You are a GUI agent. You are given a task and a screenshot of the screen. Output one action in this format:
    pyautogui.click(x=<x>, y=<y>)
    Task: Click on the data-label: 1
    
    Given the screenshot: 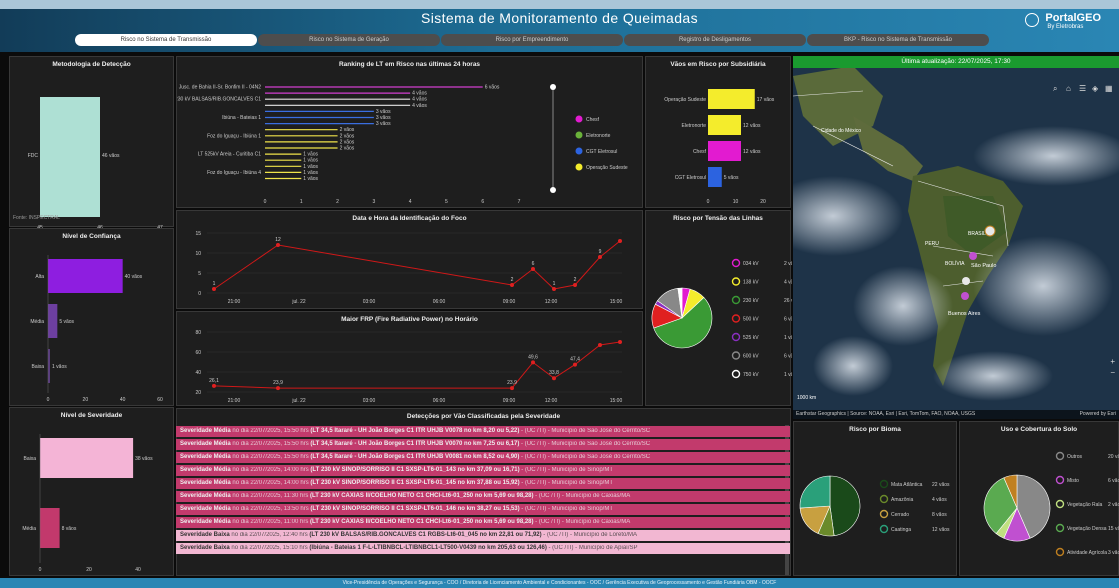 What is the action you would take?
    pyautogui.click(x=554, y=284)
    